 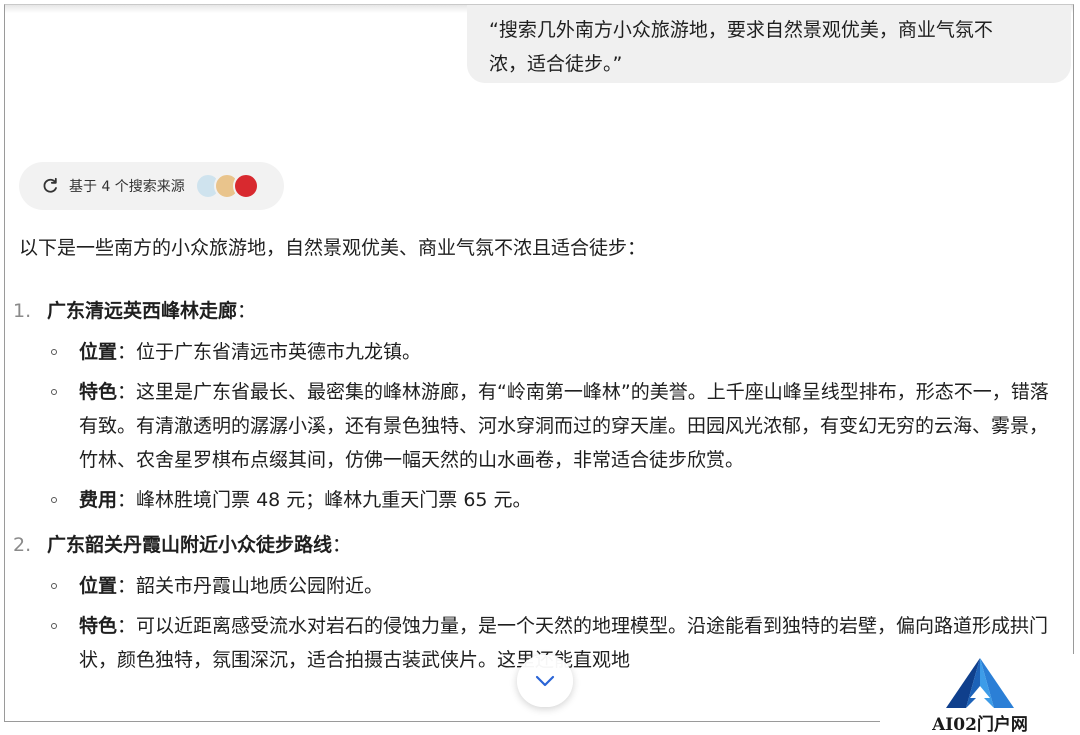 What do you see at coordinates (538, 311) in the screenshot?
I see `list-item-1-heading: 1. 广东清远英西峰林走廊：` at bounding box center [538, 311].